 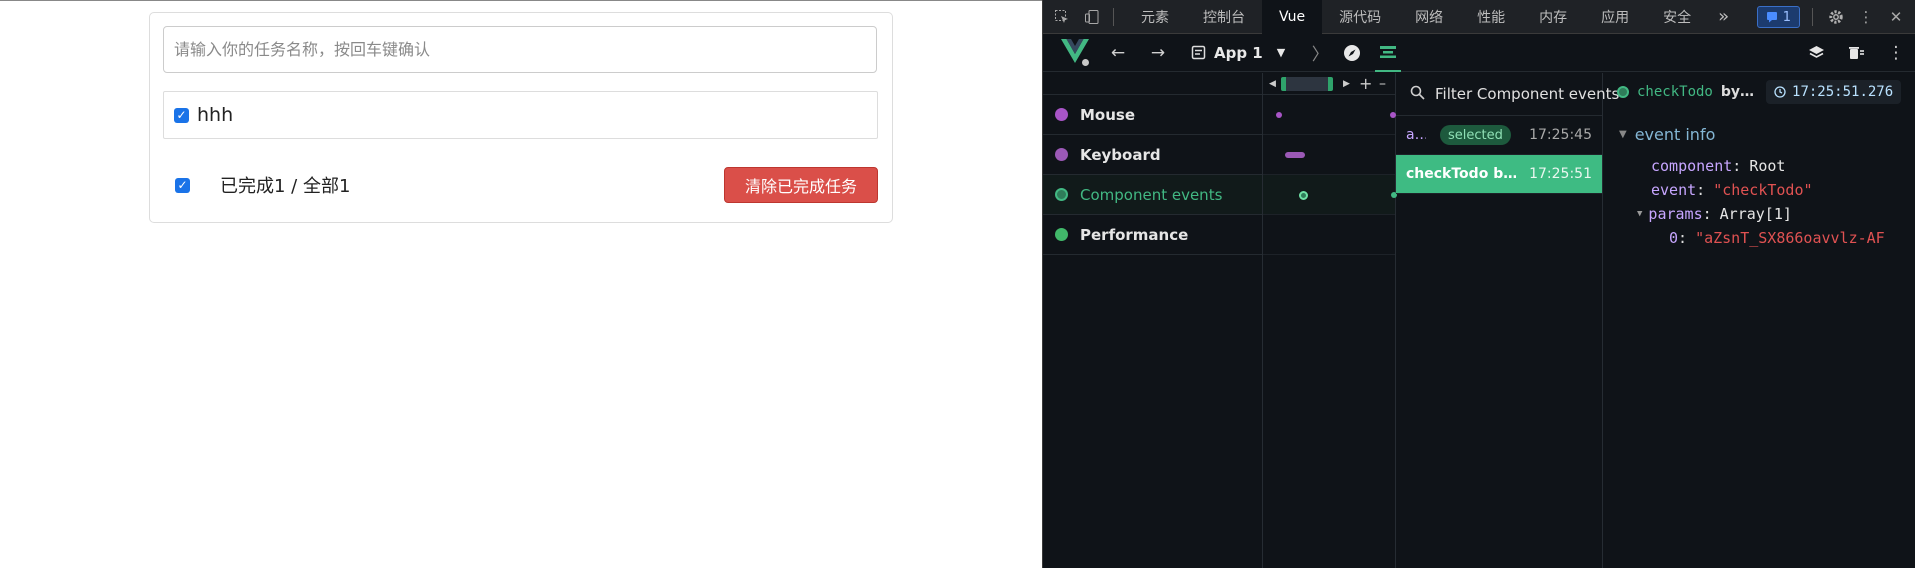 I want to click on layer-label: Mouse, so click(x=1108, y=114).